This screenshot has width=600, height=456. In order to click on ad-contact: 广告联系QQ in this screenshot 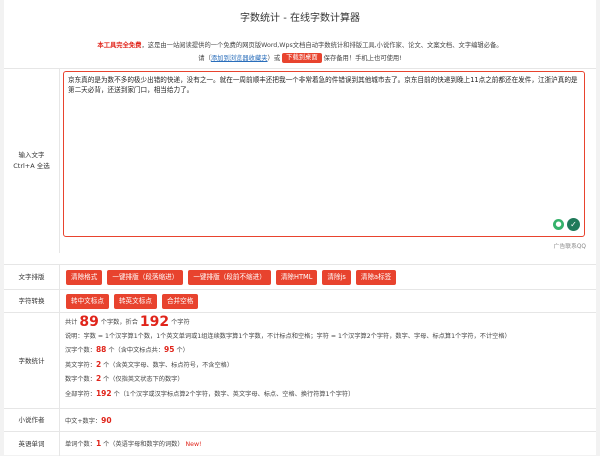, I will do `click(570, 245)`.